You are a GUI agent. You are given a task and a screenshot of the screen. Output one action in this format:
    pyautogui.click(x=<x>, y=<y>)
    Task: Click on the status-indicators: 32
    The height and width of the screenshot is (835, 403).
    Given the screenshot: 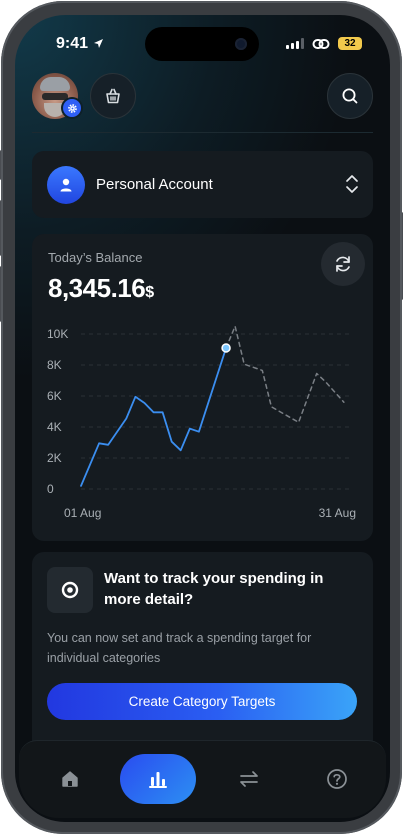 What is the action you would take?
    pyautogui.click(x=324, y=43)
    